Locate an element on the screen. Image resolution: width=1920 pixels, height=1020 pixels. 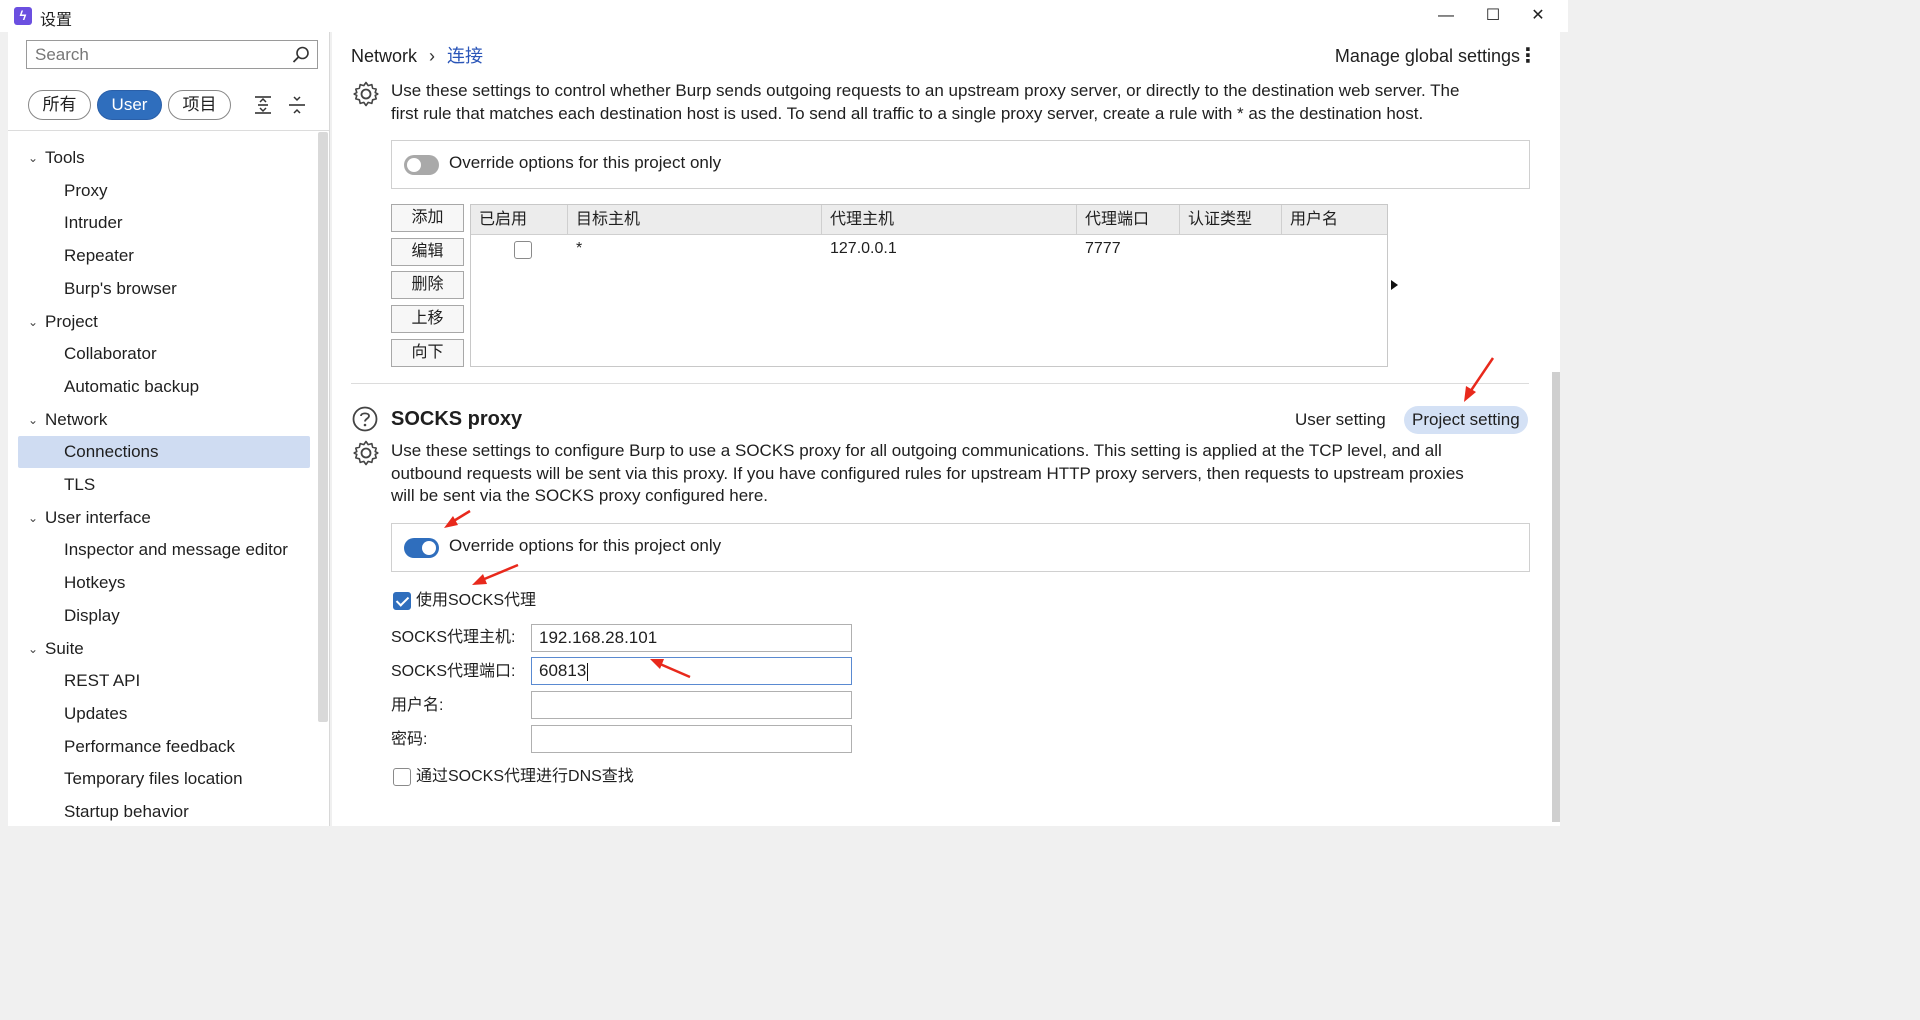
tree-item-label: Collaborator is located at coordinates (110, 354).